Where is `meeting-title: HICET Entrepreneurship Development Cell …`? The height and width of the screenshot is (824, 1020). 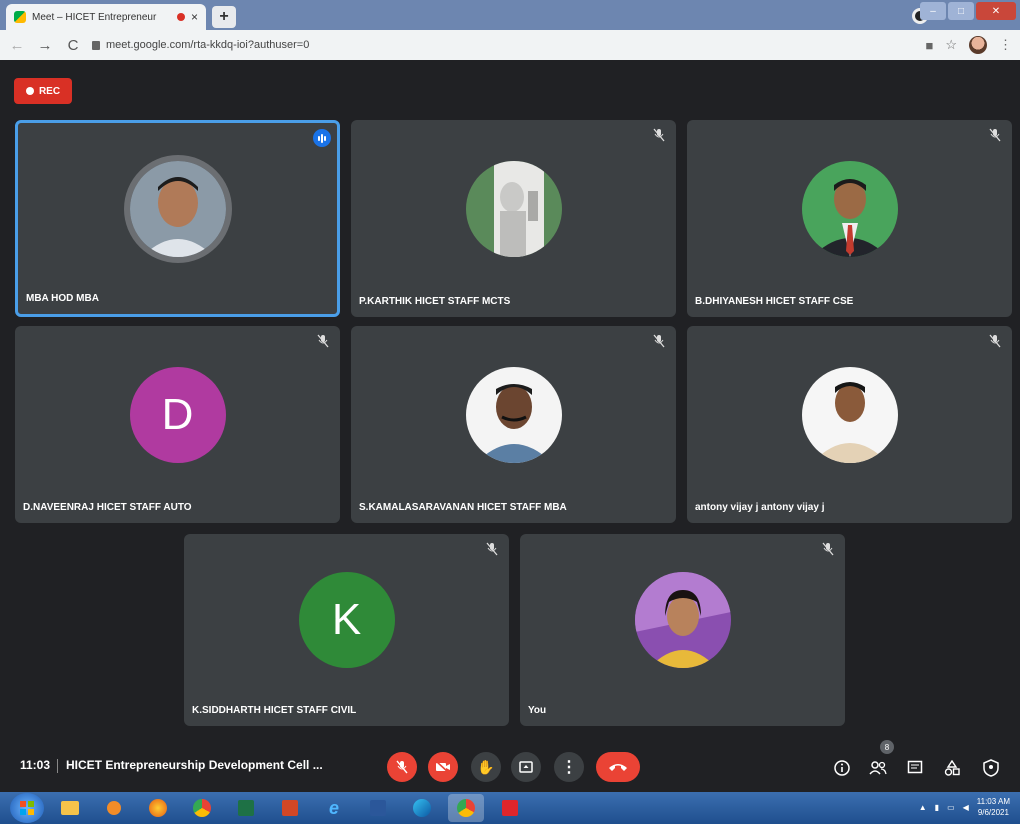 meeting-title: HICET Entrepreneurship Development Cell … is located at coordinates (194, 765).